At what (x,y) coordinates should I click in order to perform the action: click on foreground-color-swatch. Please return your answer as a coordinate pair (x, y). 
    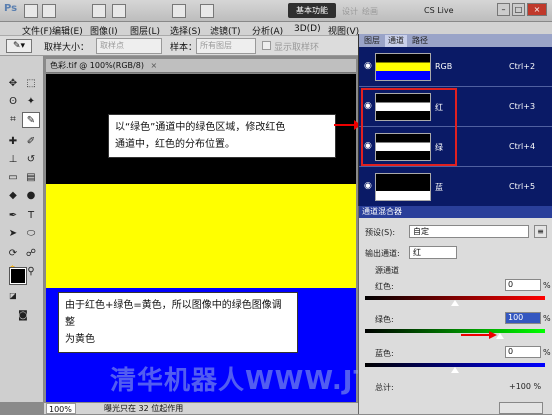
    Looking at the image, I should click on (18, 276).